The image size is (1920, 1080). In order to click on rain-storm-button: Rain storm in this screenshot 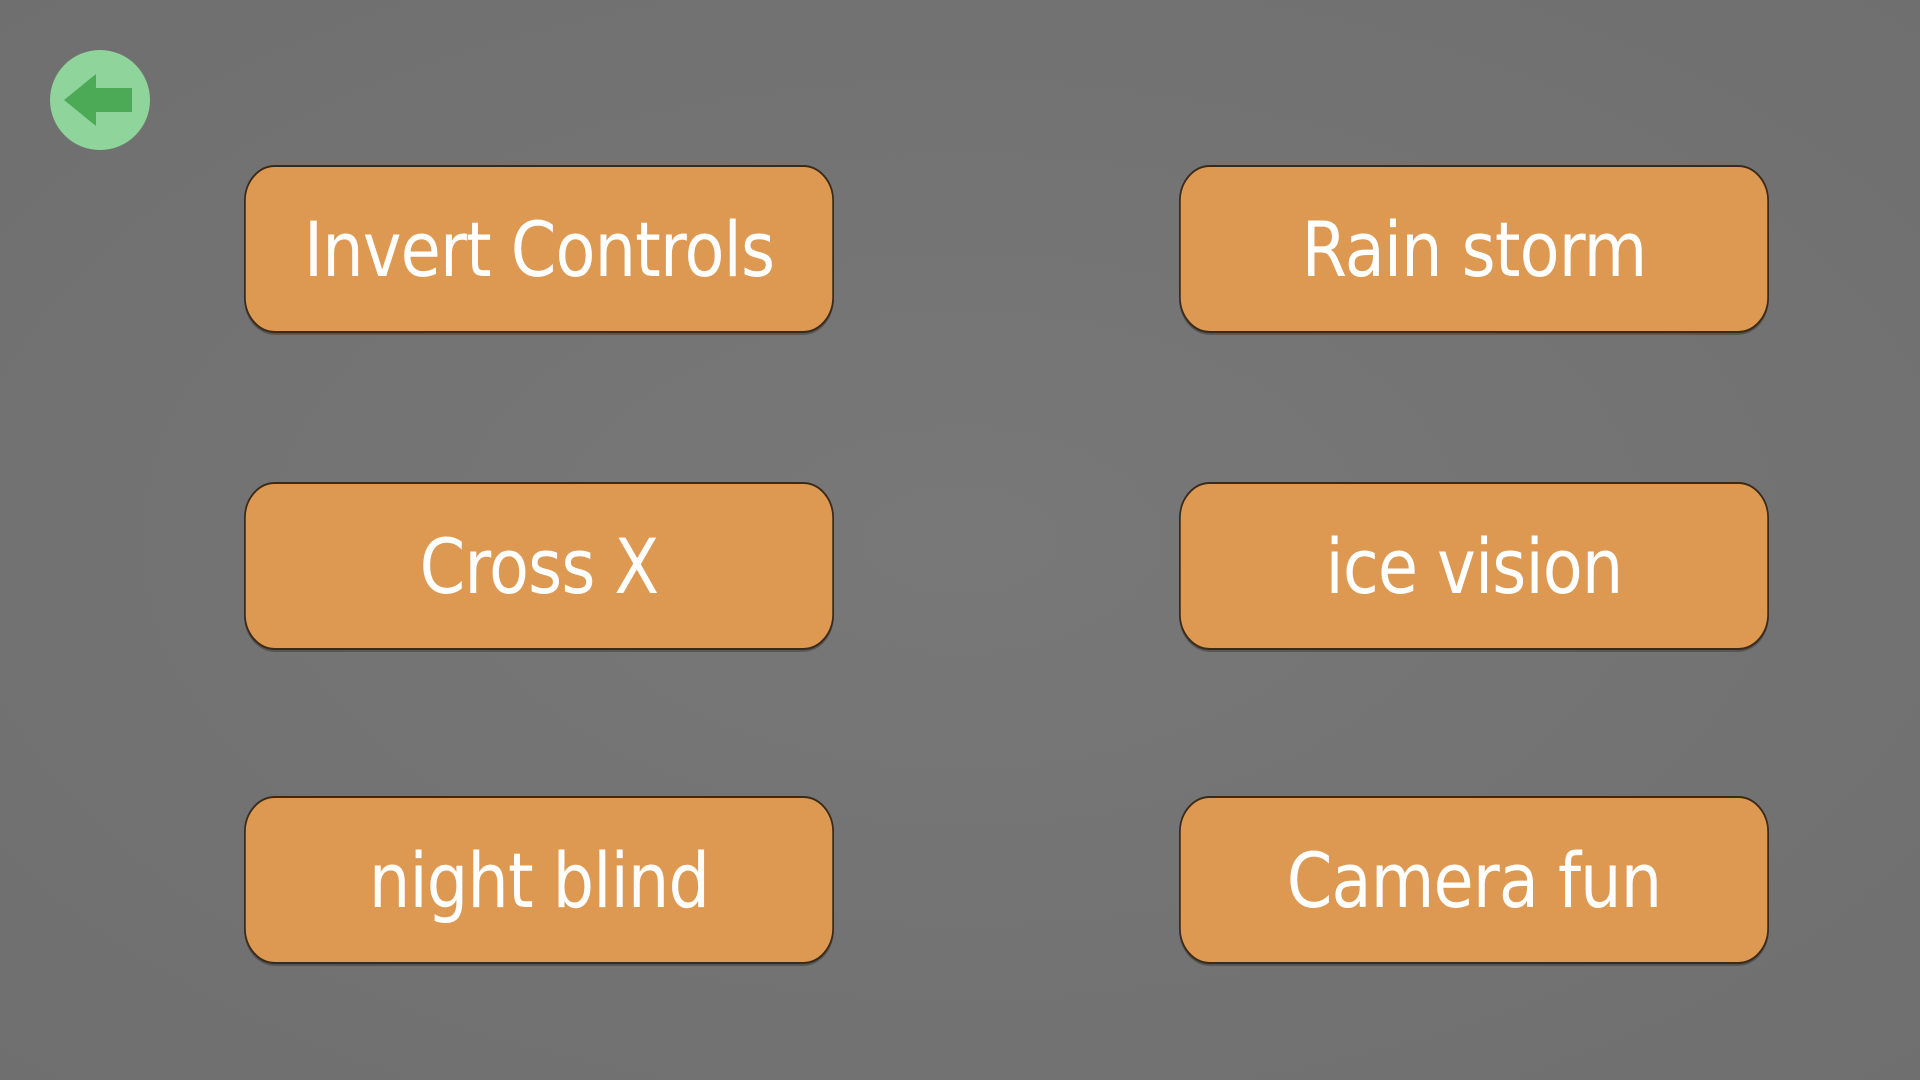, I will do `click(1474, 249)`.